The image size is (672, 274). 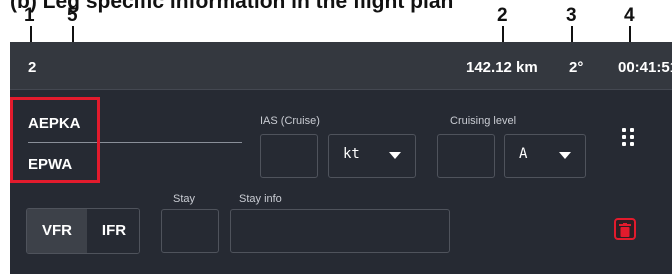 What do you see at coordinates (260, 199) in the screenshot?
I see `stay-info-label: Stay info` at bounding box center [260, 199].